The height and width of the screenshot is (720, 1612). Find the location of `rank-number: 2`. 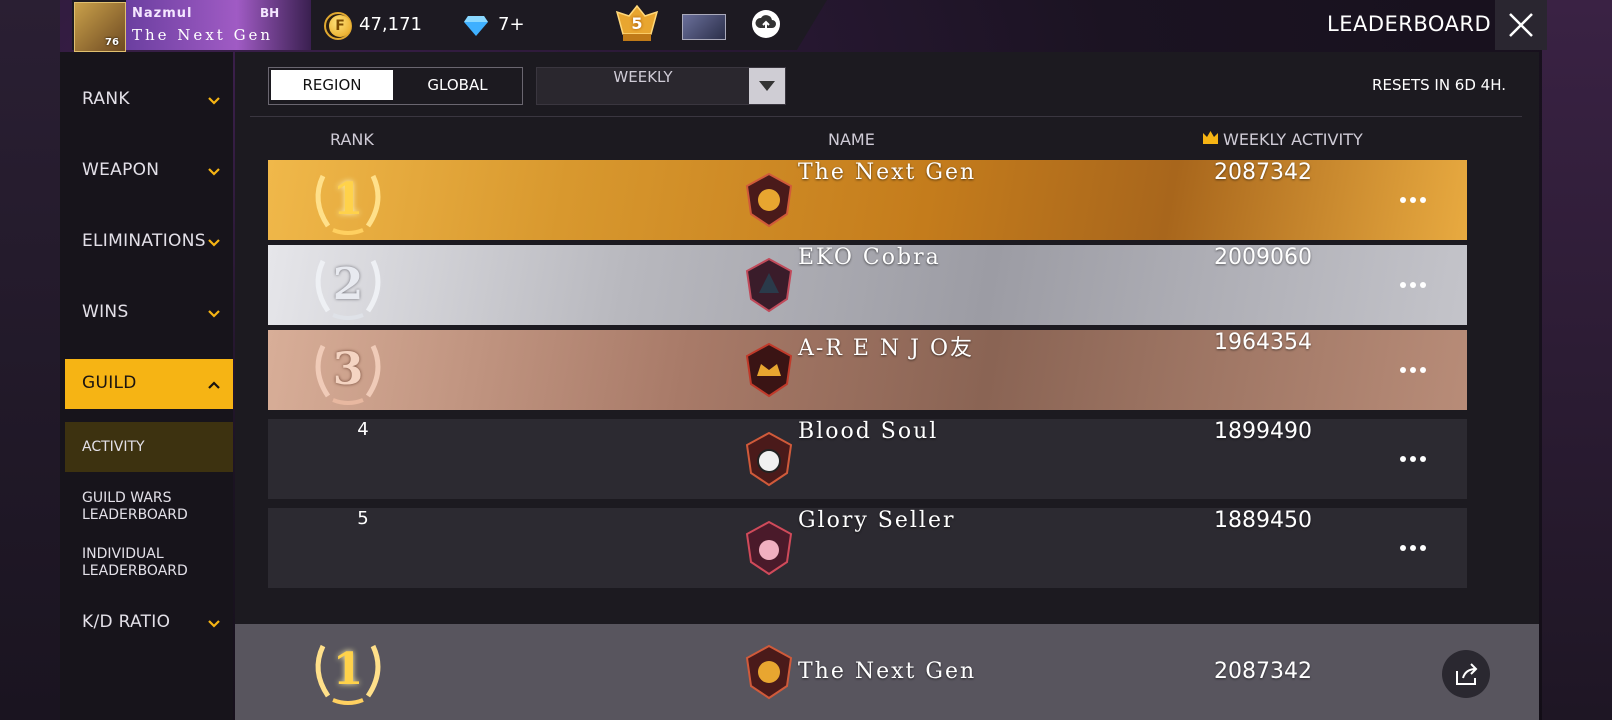

rank-number: 2 is located at coordinates (348, 284).